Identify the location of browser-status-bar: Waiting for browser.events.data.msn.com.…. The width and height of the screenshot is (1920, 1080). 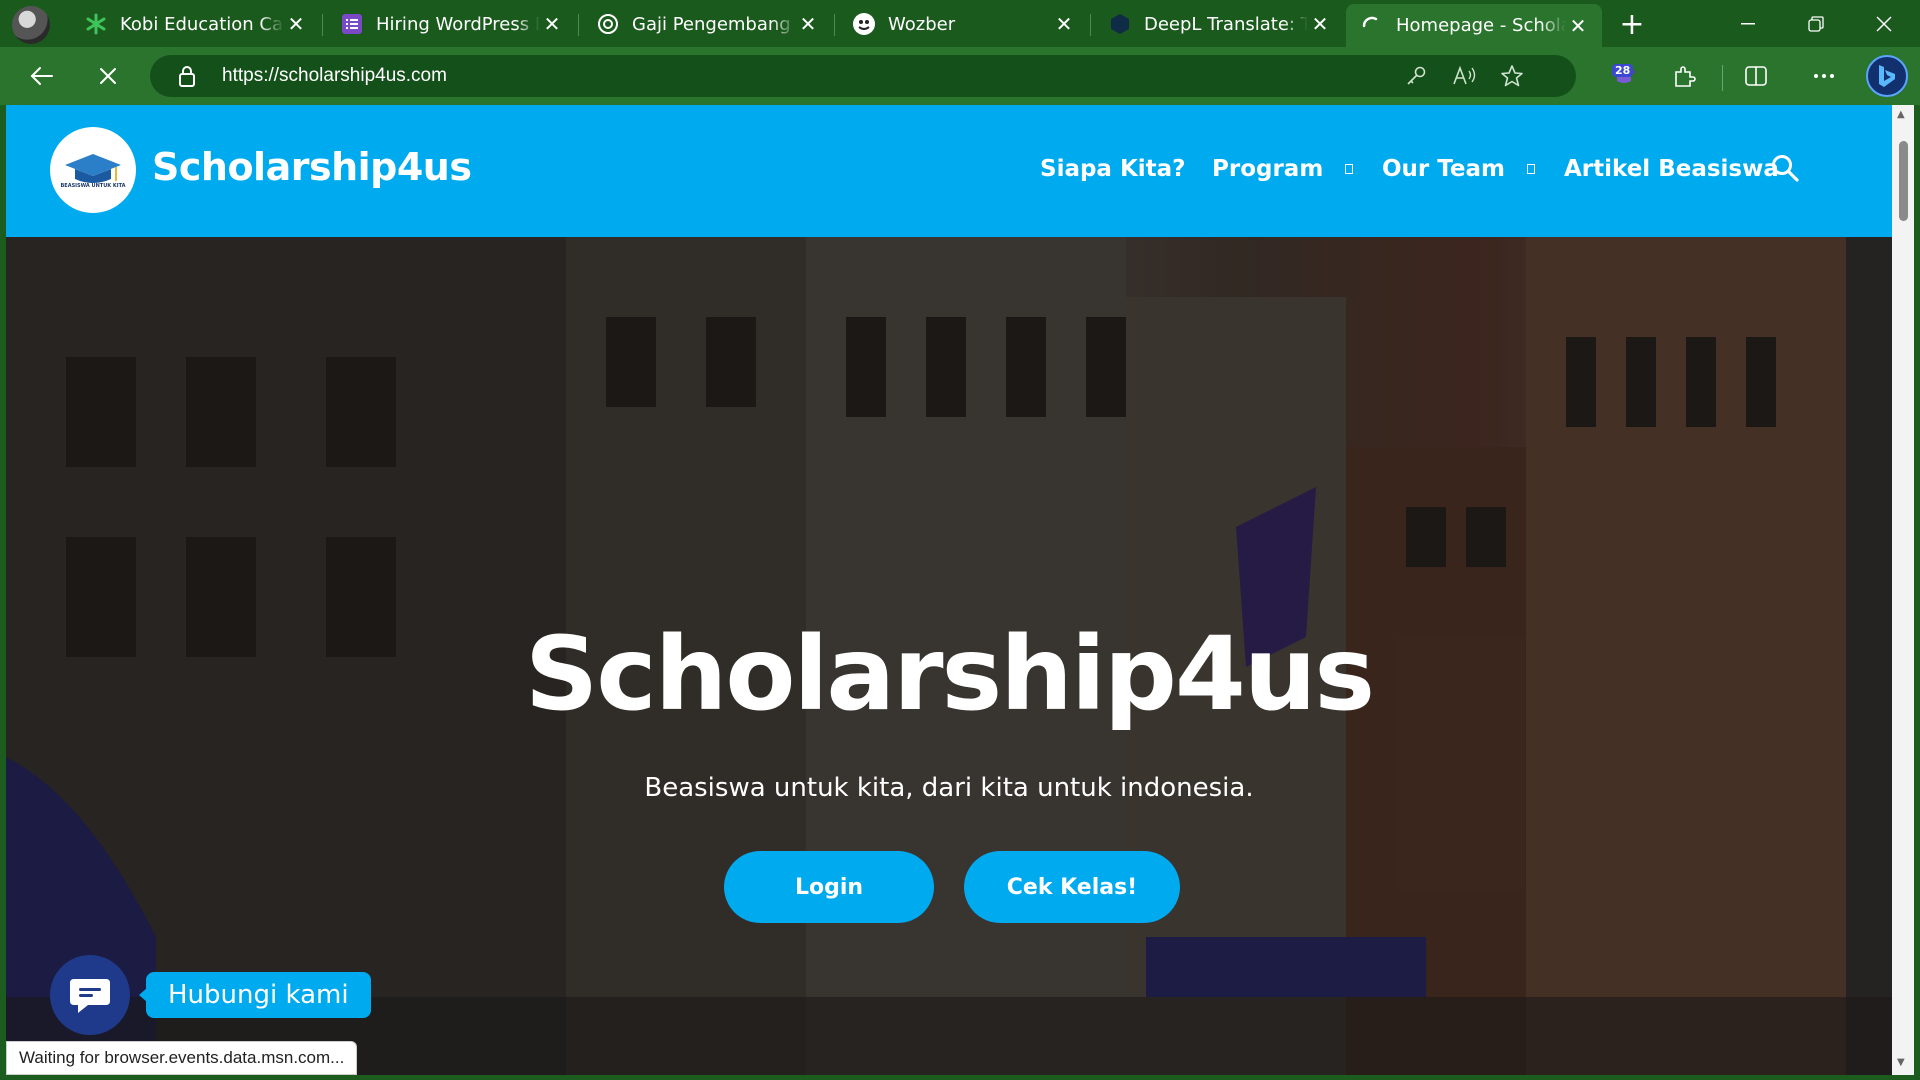
(182, 1058).